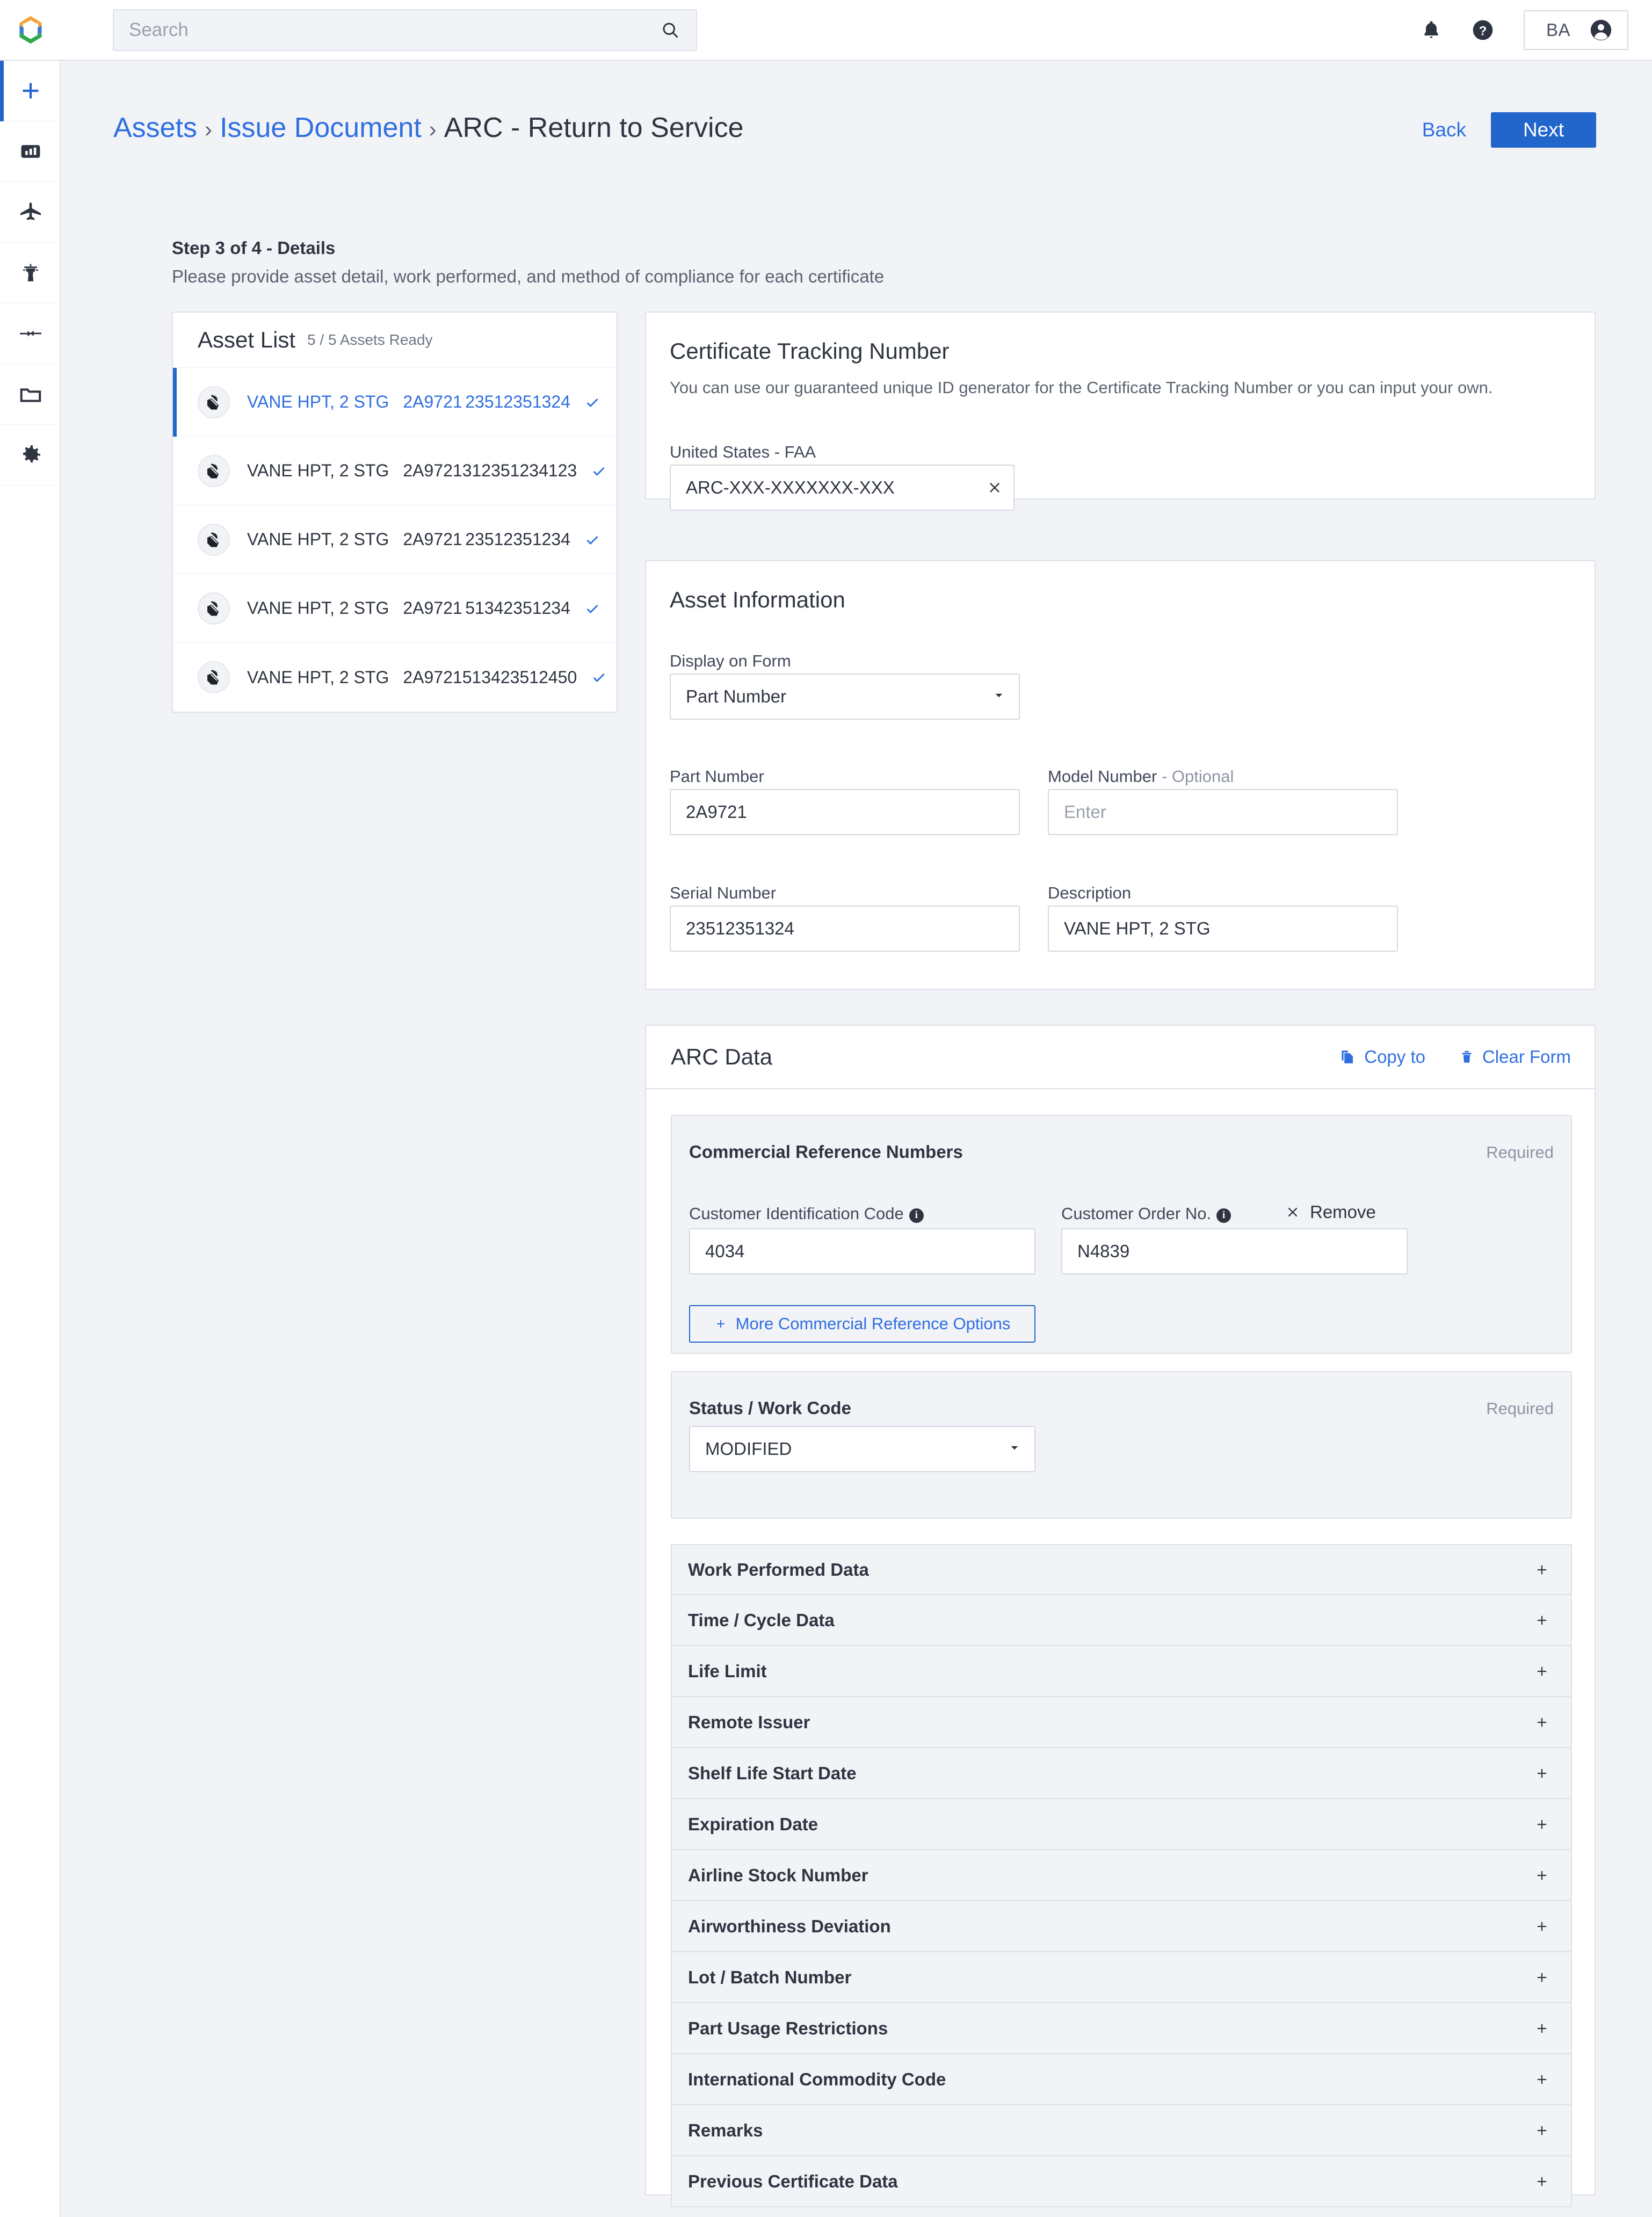 The width and height of the screenshot is (1652, 2217). Describe the element at coordinates (1121, 2079) in the screenshot. I see `accordion-item-international-commodity-code: International Commodity Code` at that location.